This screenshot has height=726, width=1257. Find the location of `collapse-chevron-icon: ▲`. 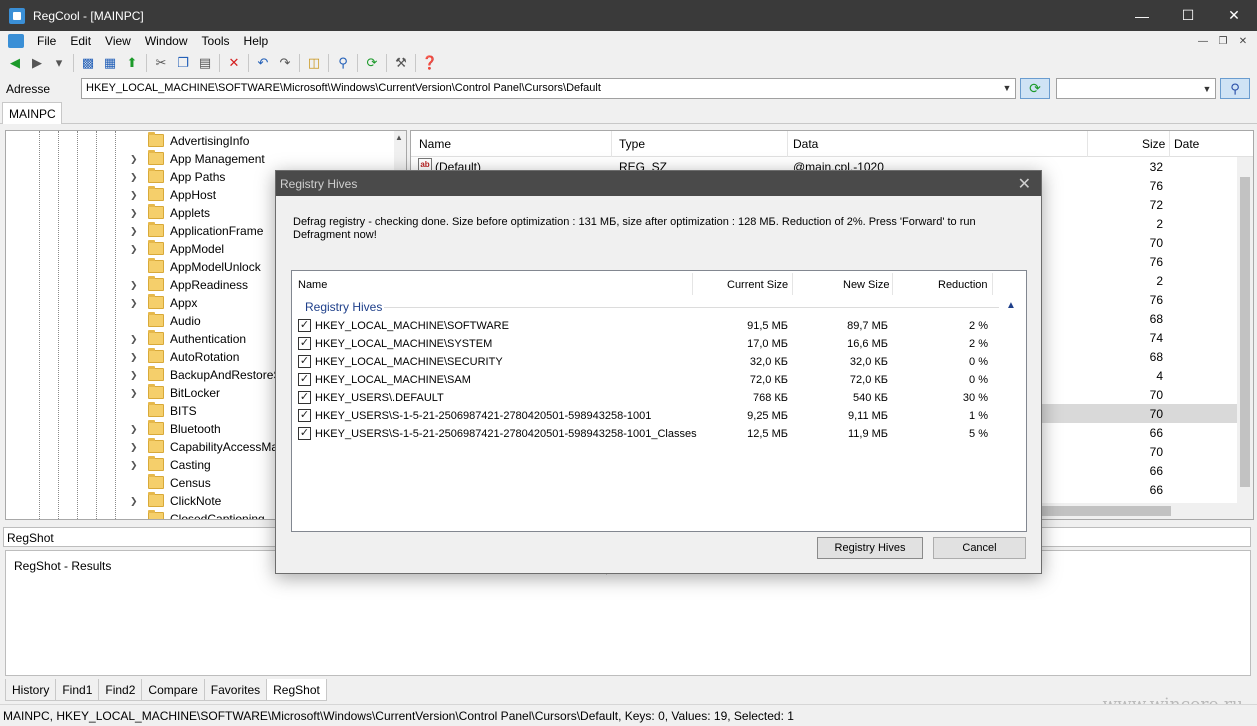

collapse-chevron-icon: ▲ is located at coordinates (1011, 305).